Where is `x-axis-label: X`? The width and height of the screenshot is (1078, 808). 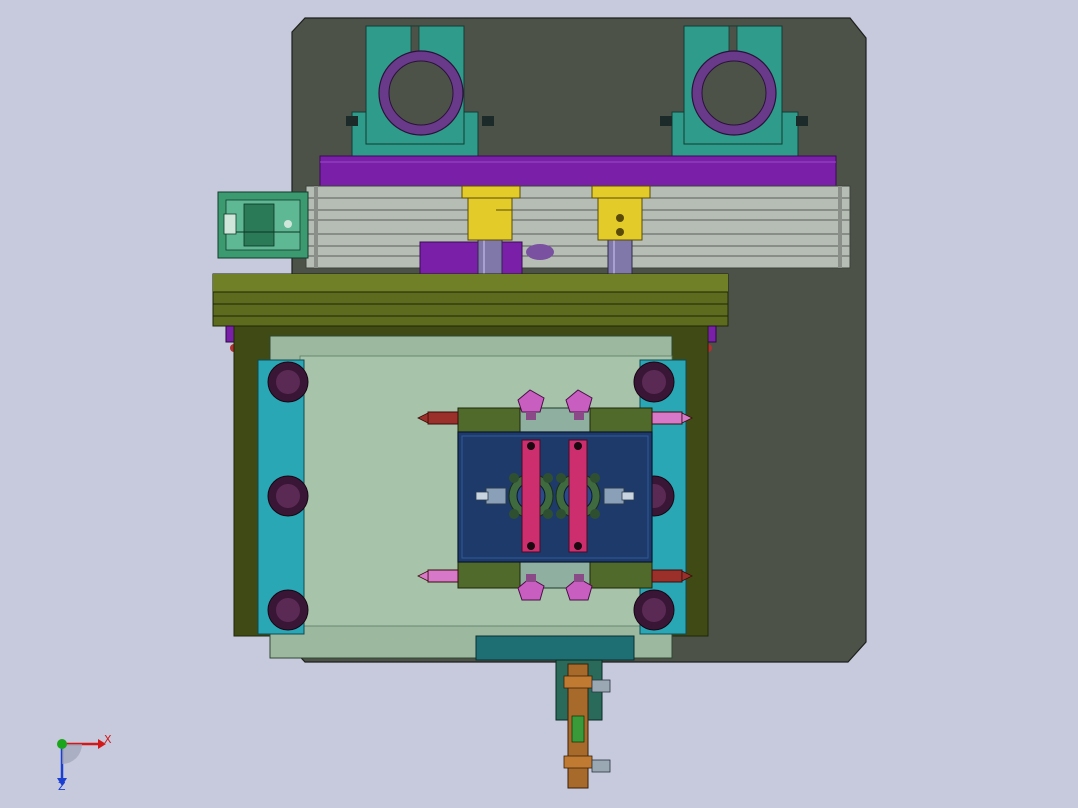
x-axis-label: X is located at coordinates (108, 739).